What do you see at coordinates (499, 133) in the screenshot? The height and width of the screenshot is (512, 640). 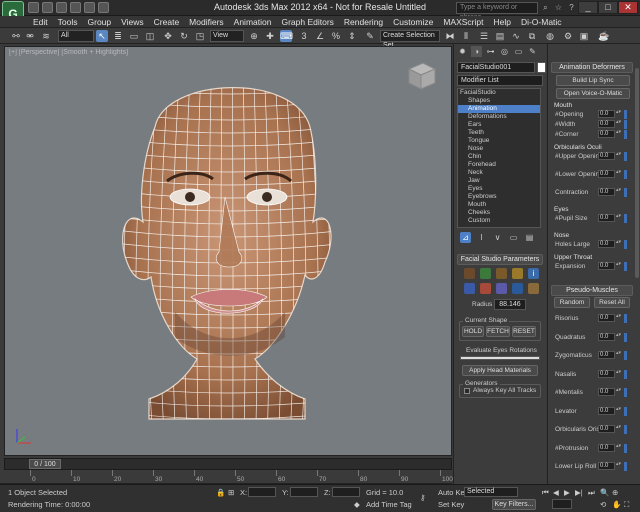 I see `stack-item: Teeth` at bounding box center [499, 133].